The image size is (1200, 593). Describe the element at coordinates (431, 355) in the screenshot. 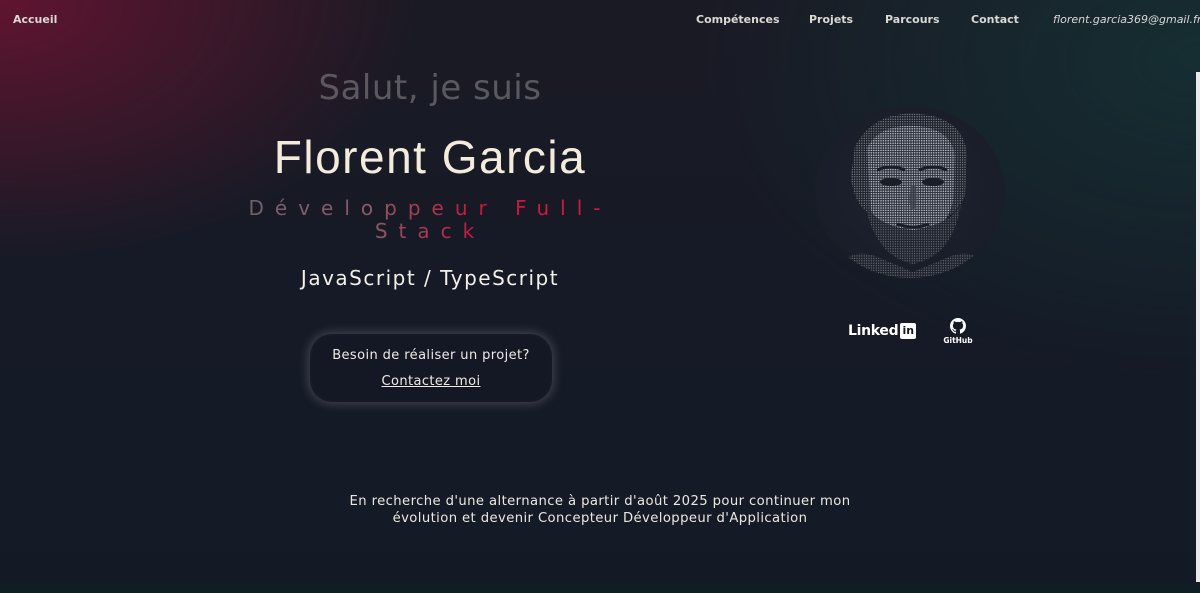

I see `cta-title: Besoin de réaliser un projet?` at that location.